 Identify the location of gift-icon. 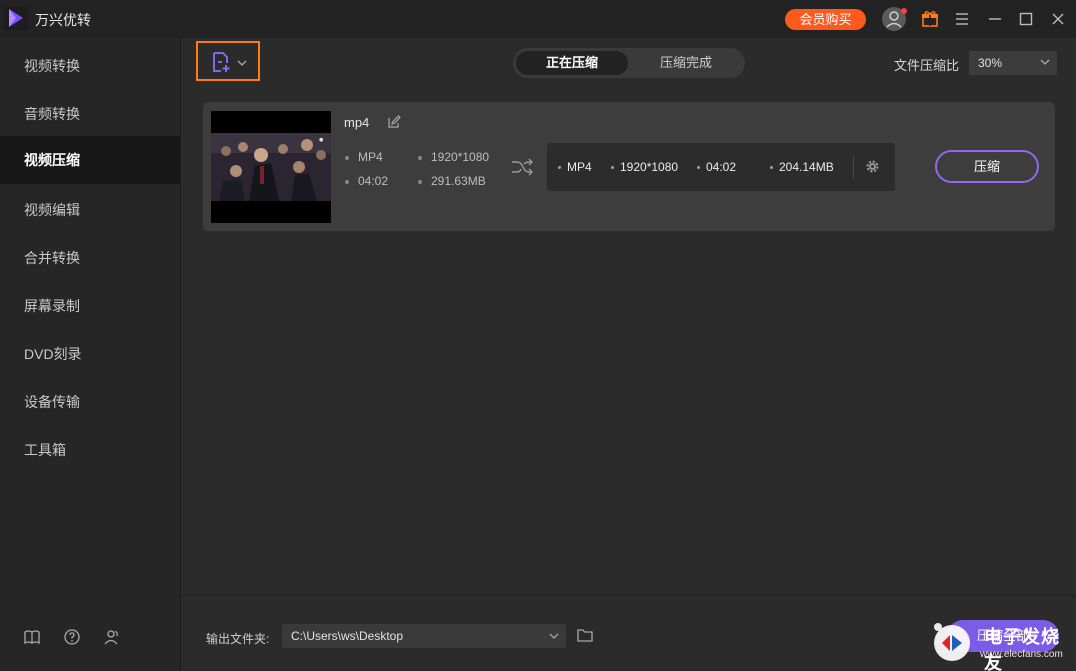
(930, 19).